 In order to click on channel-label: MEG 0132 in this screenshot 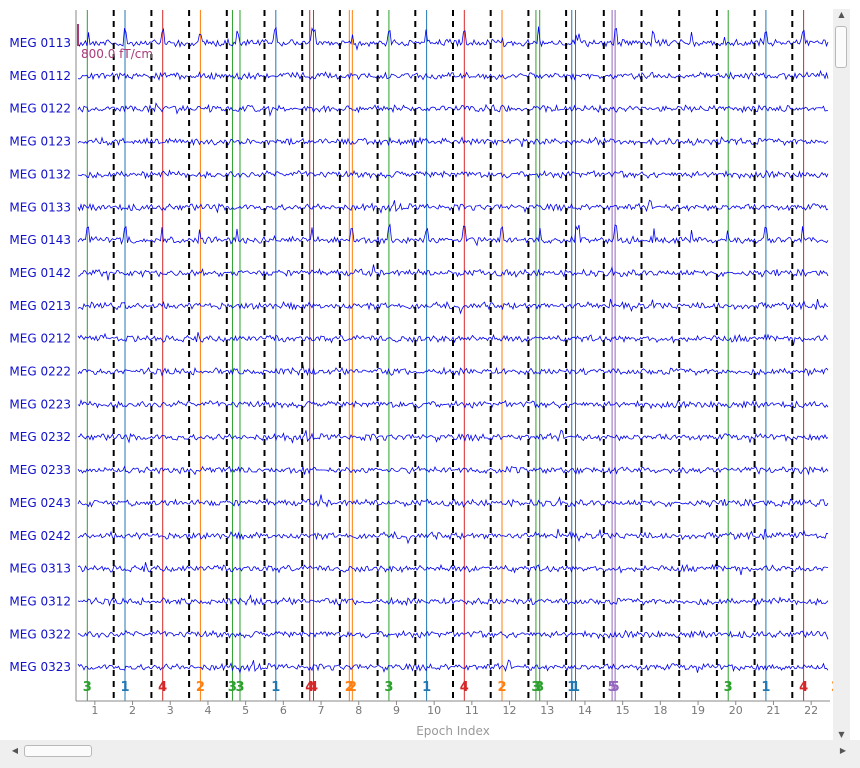, I will do `click(40, 174)`.